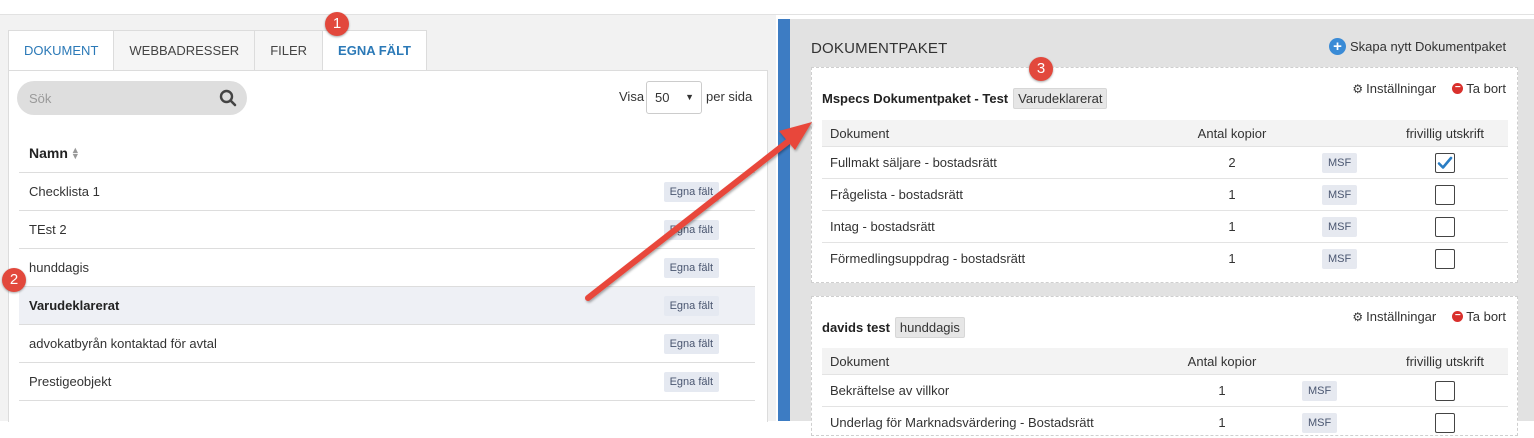 The height and width of the screenshot is (438, 1534). Describe the element at coordinates (1060, 98) in the screenshot. I see `package-tag: Varudeklarerat` at that location.